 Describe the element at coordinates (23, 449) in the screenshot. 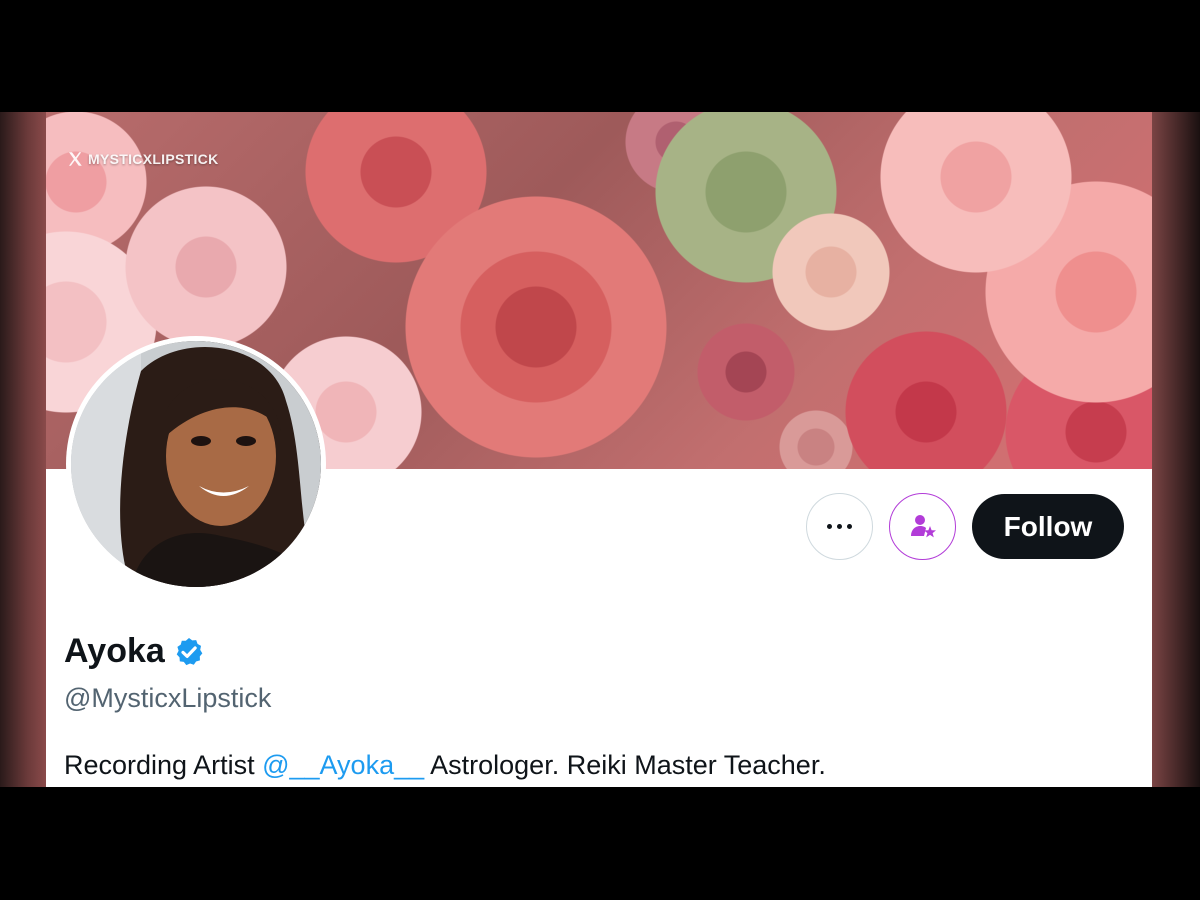

I see `video-blur-left` at that location.